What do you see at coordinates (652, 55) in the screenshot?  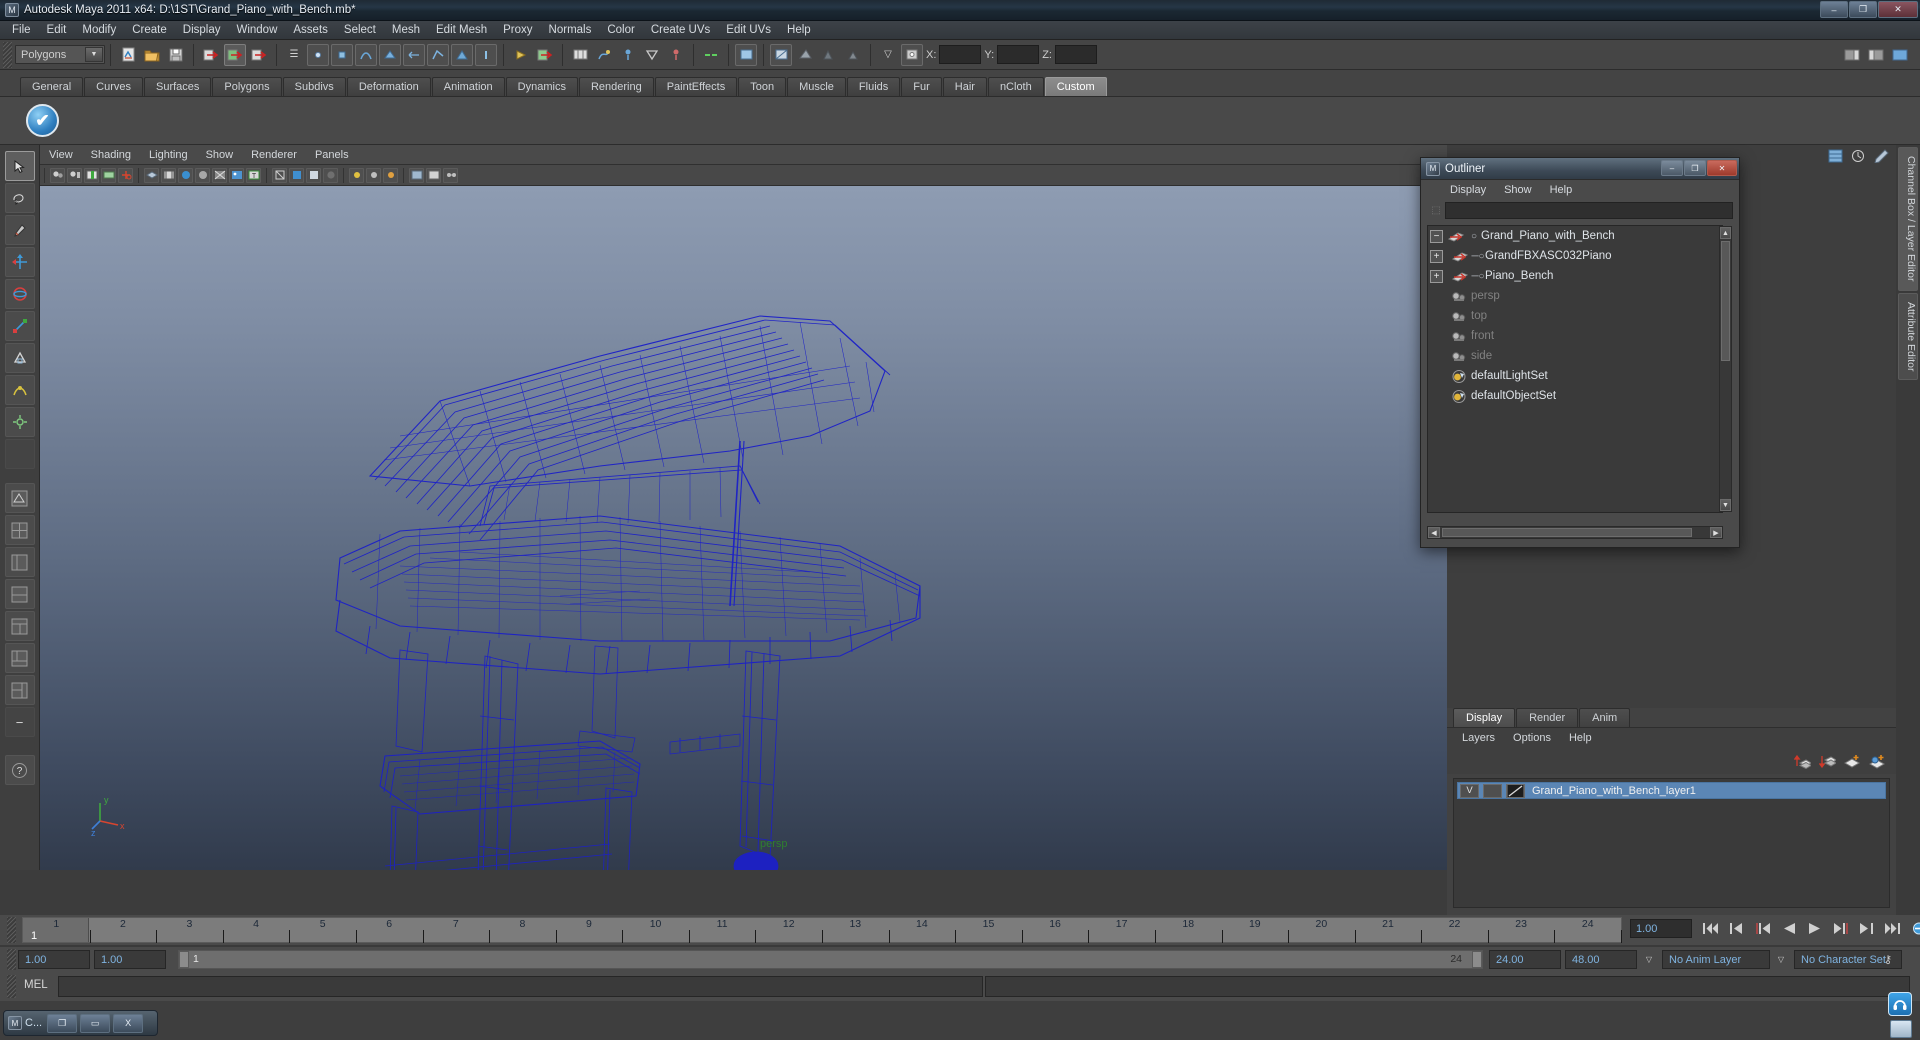 I see `snap-to-view-plane-icon` at bounding box center [652, 55].